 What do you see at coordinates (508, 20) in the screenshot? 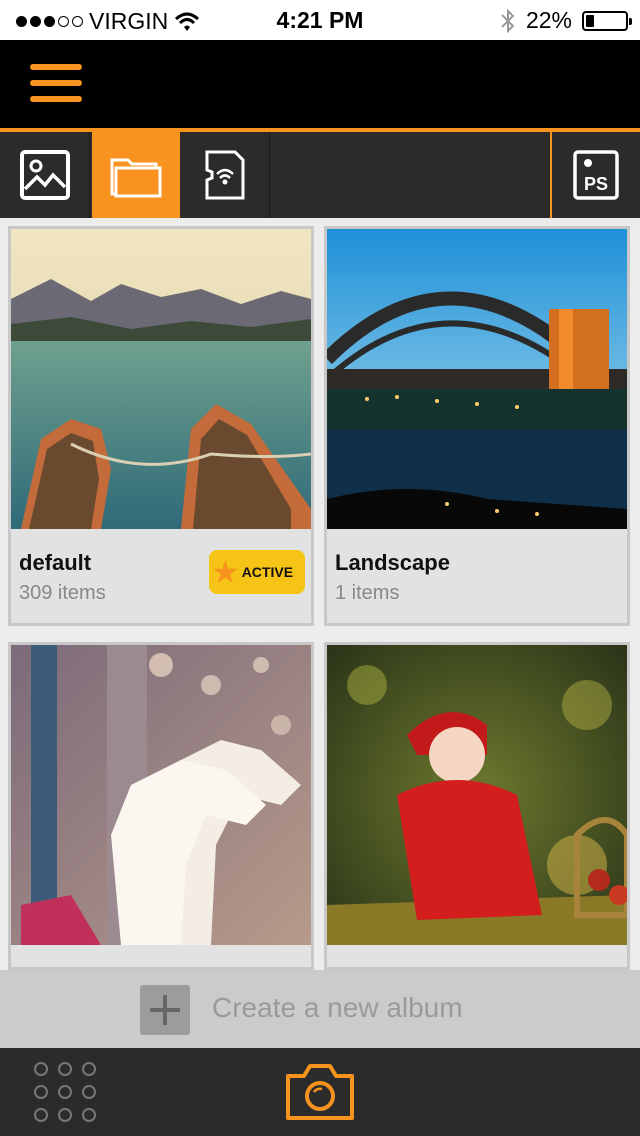
I see `bluetooth-icon` at bounding box center [508, 20].